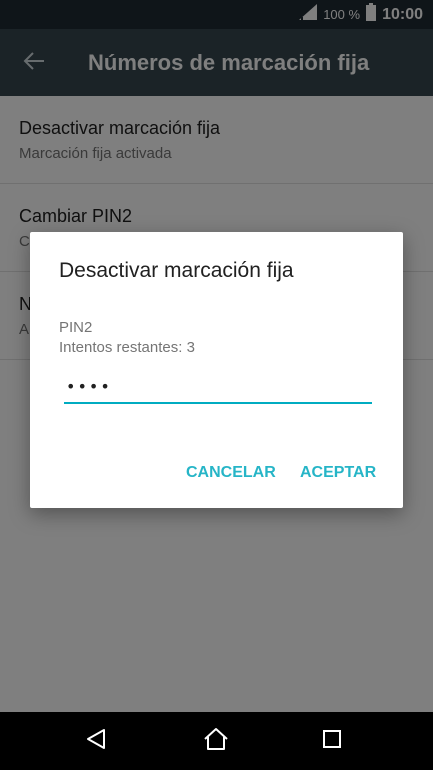 The image size is (433, 770). I want to click on triangle-back-icon, so click(96, 741).